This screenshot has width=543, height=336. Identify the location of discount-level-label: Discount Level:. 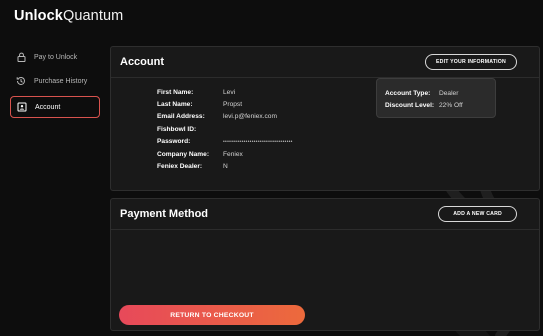
(410, 106).